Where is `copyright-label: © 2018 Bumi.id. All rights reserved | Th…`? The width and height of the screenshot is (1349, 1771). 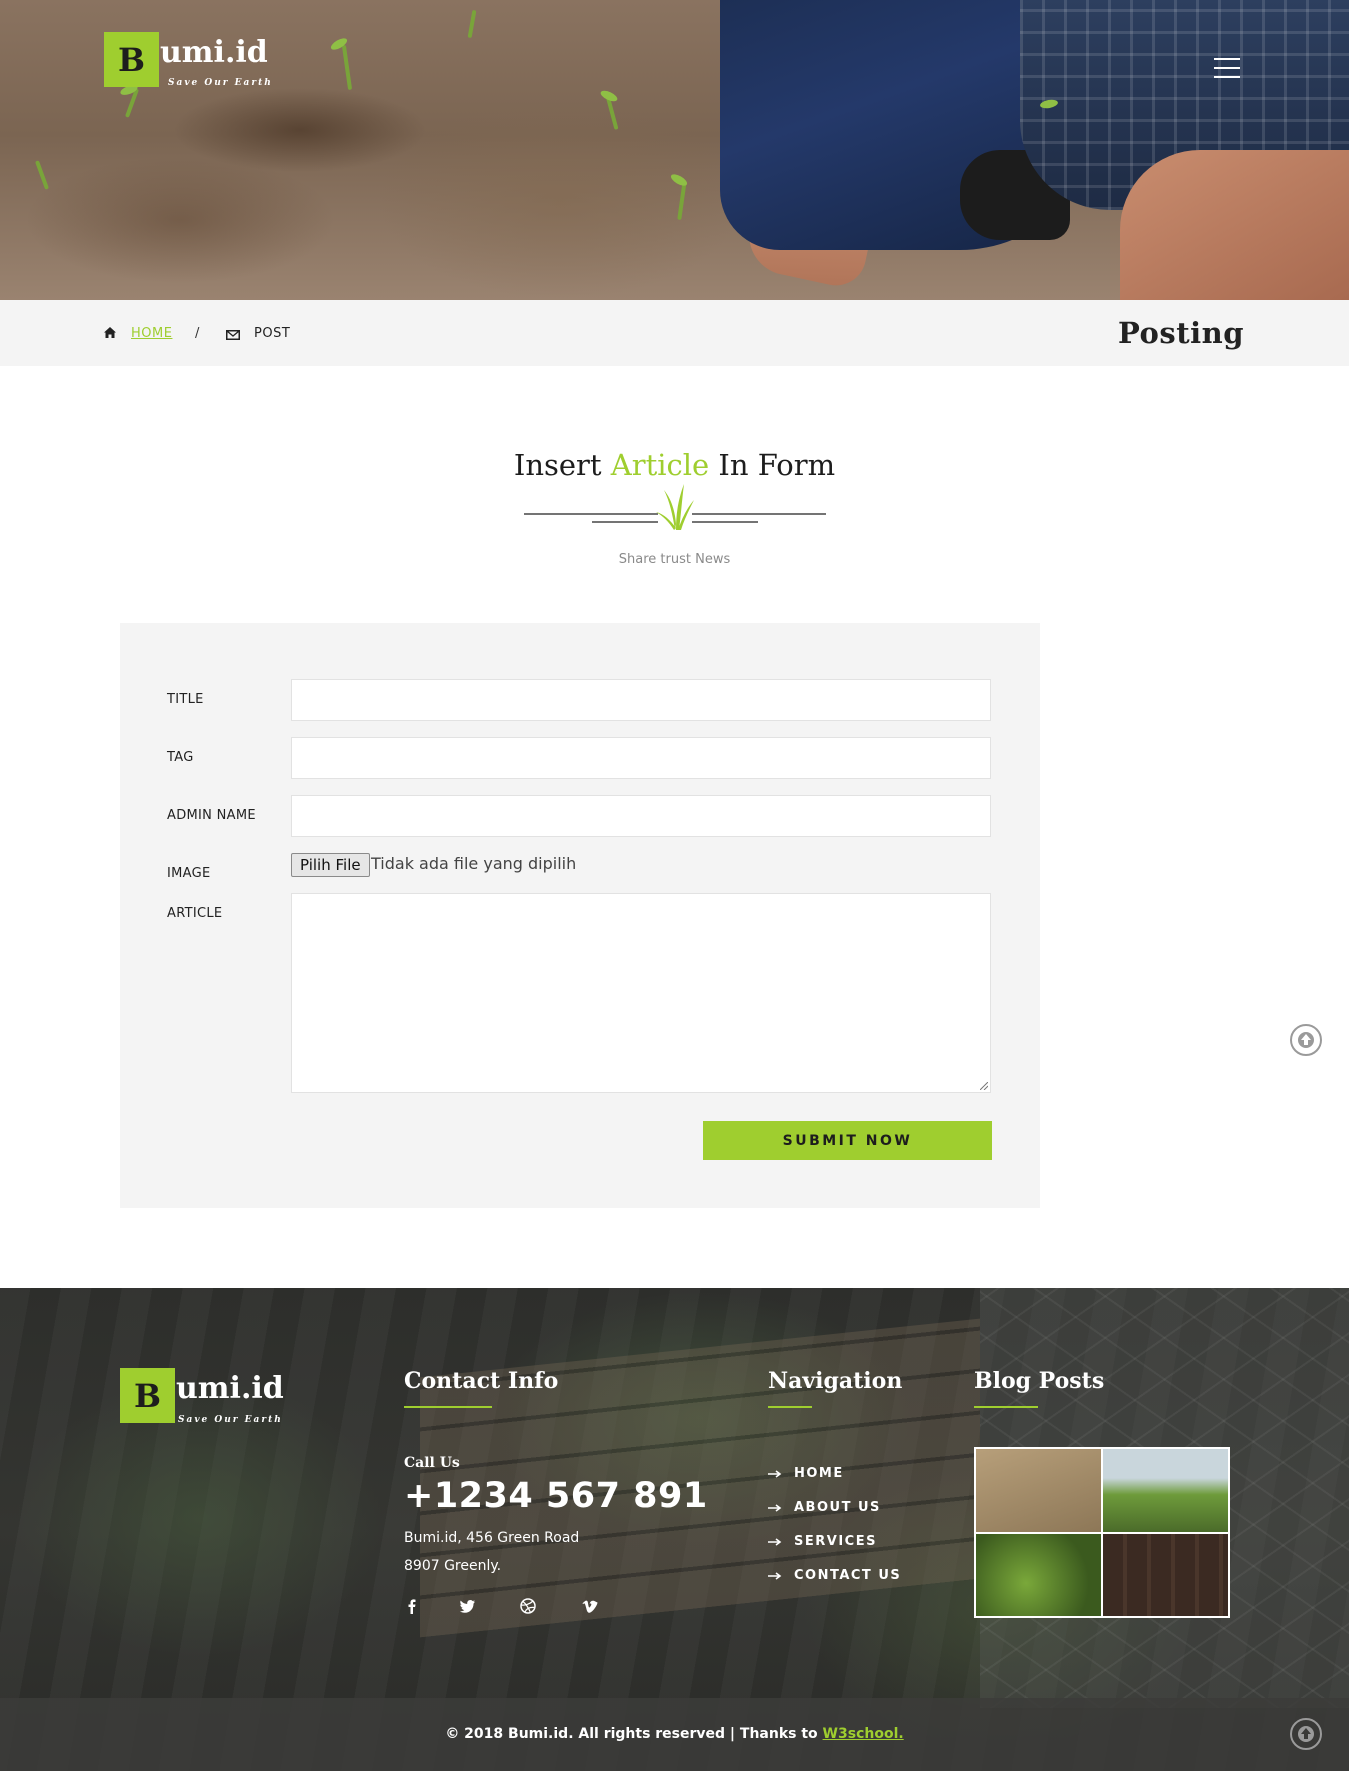 copyright-label: © 2018 Bumi.id. All rights reserved | Th… is located at coordinates (634, 1734).